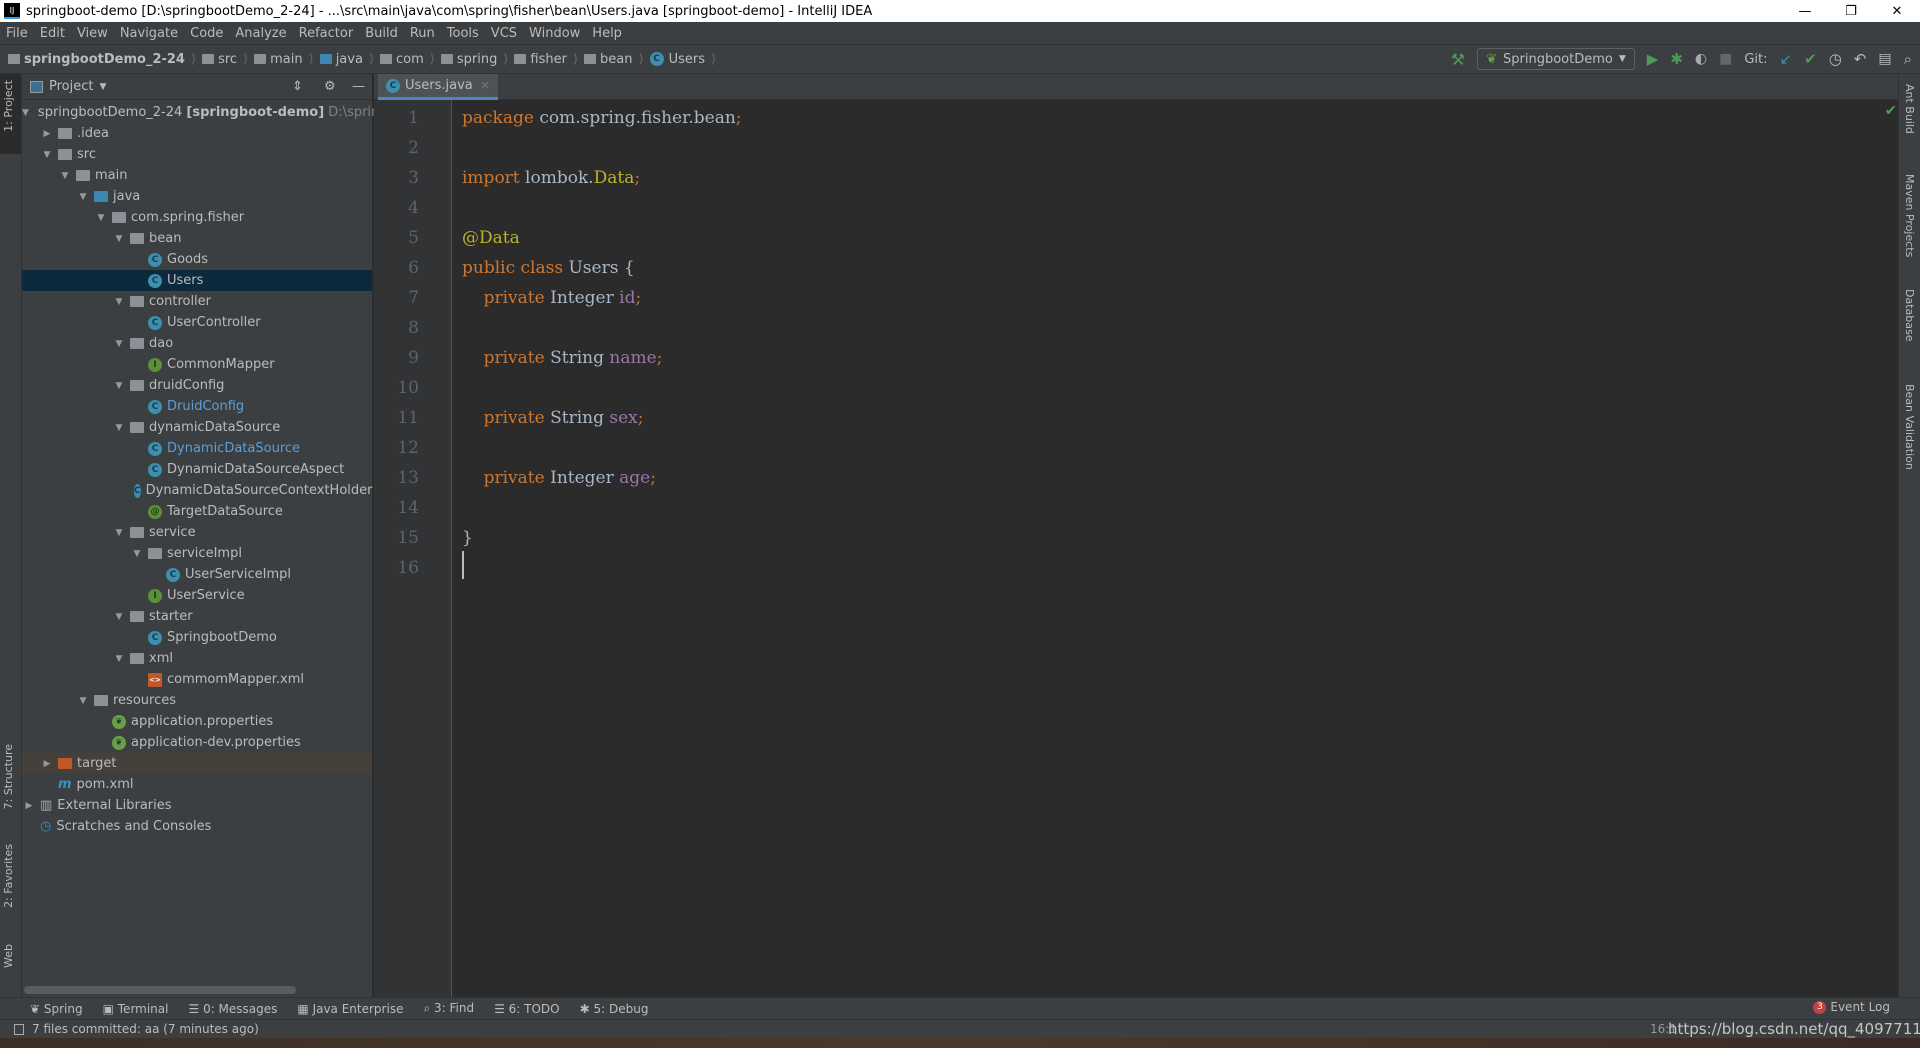 The width and height of the screenshot is (1920, 1048). What do you see at coordinates (197, 574) in the screenshot?
I see `tree-item: C UserServiceImpl` at bounding box center [197, 574].